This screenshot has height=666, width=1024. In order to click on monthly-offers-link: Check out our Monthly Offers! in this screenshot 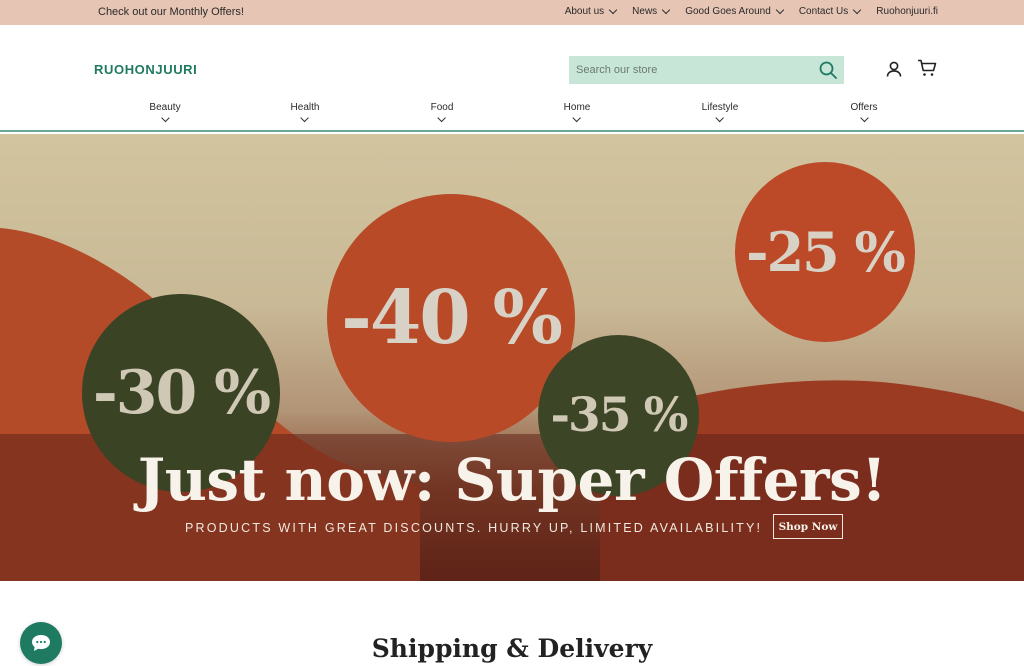, I will do `click(171, 12)`.